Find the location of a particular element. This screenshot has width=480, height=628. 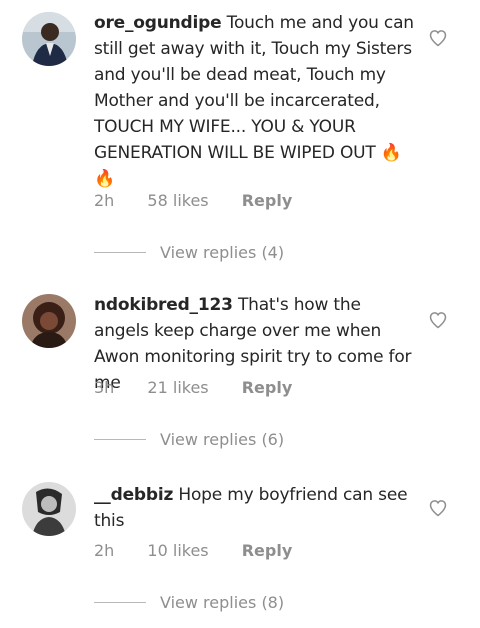

comment-username: ndokibred_123 is located at coordinates (163, 305).